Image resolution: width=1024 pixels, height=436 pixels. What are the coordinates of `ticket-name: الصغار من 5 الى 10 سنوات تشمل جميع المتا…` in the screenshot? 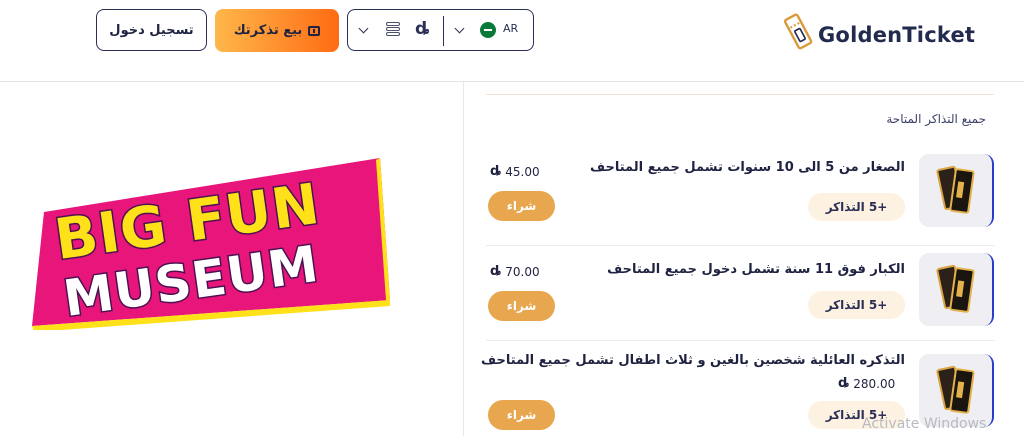 It's located at (747, 167).